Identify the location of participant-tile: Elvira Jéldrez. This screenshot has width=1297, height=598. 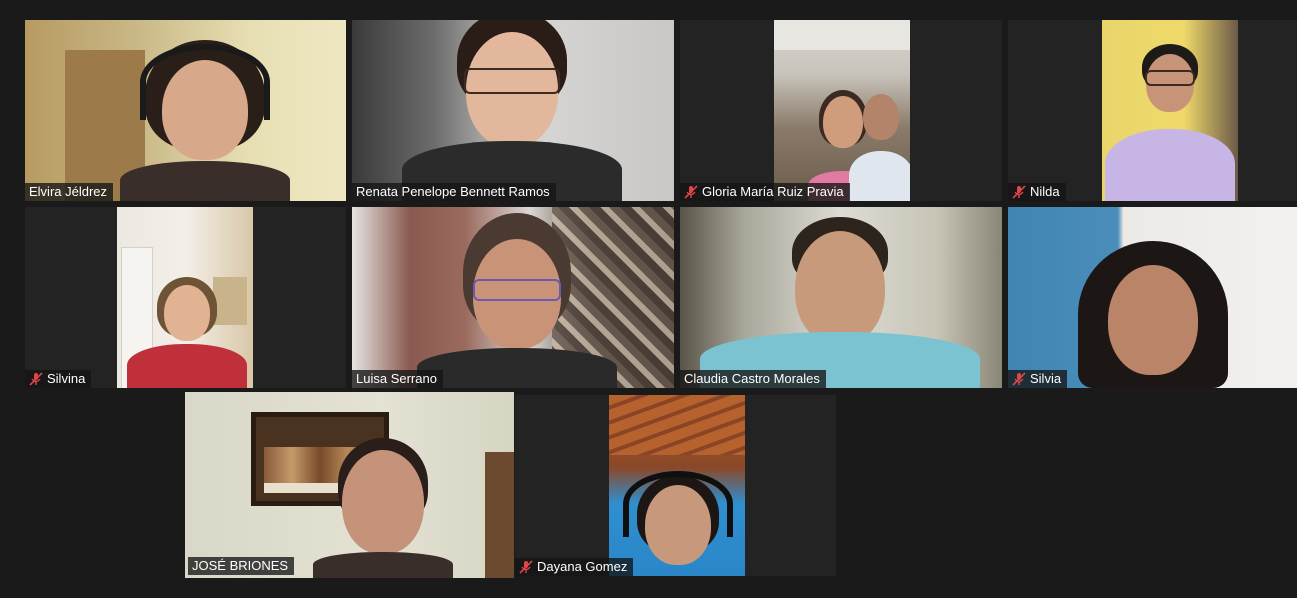
(185, 110).